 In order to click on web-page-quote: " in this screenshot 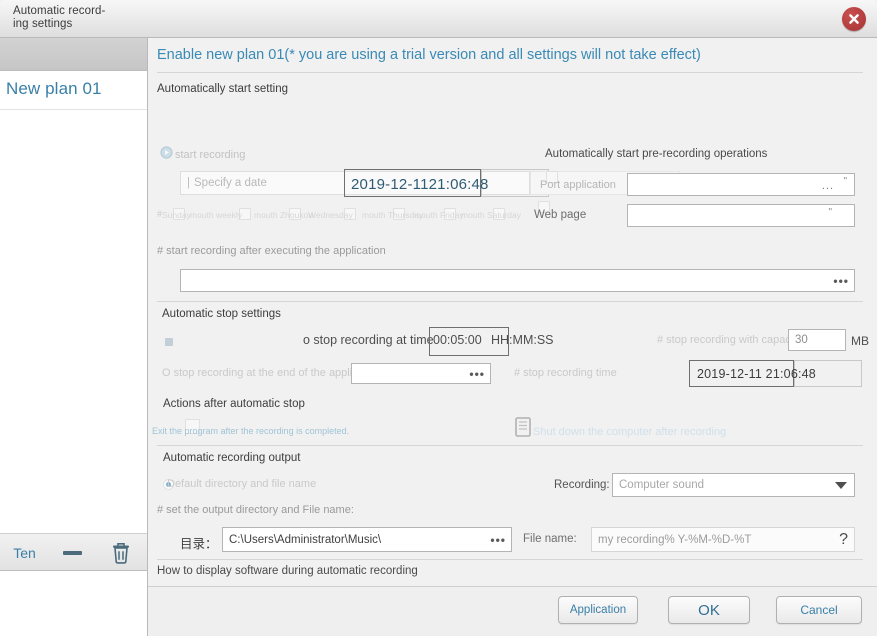, I will do `click(830, 212)`.